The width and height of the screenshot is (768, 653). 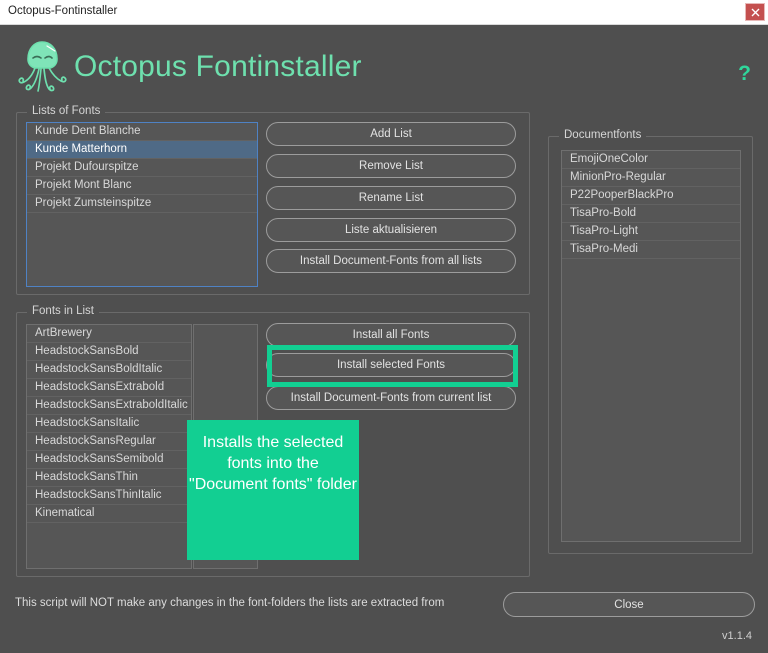 What do you see at coordinates (109, 352) in the screenshot?
I see `list-item: HeadstockSansBold` at bounding box center [109, 352].